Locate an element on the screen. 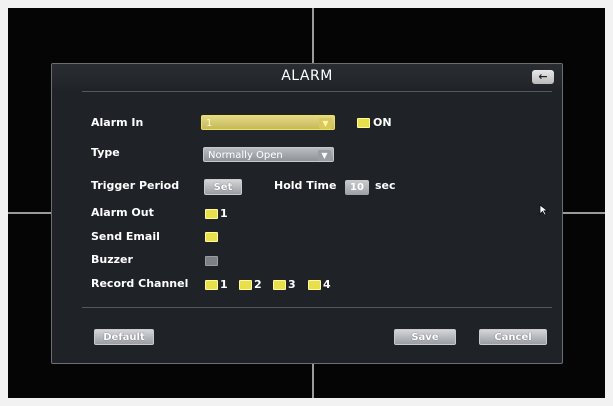  send-email-checkbox is located at coordinates (211, 237).